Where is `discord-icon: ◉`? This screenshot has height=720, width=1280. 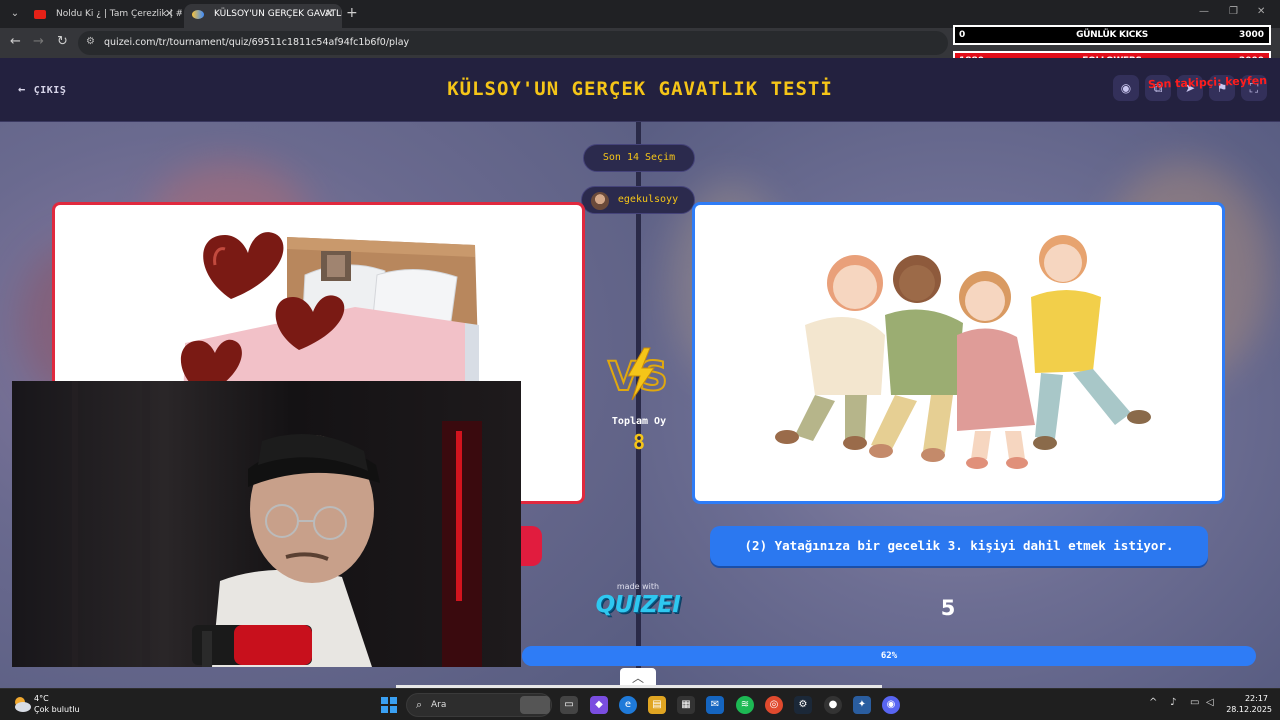 discord-icon: ◉ is located at coordinates (891, 705).